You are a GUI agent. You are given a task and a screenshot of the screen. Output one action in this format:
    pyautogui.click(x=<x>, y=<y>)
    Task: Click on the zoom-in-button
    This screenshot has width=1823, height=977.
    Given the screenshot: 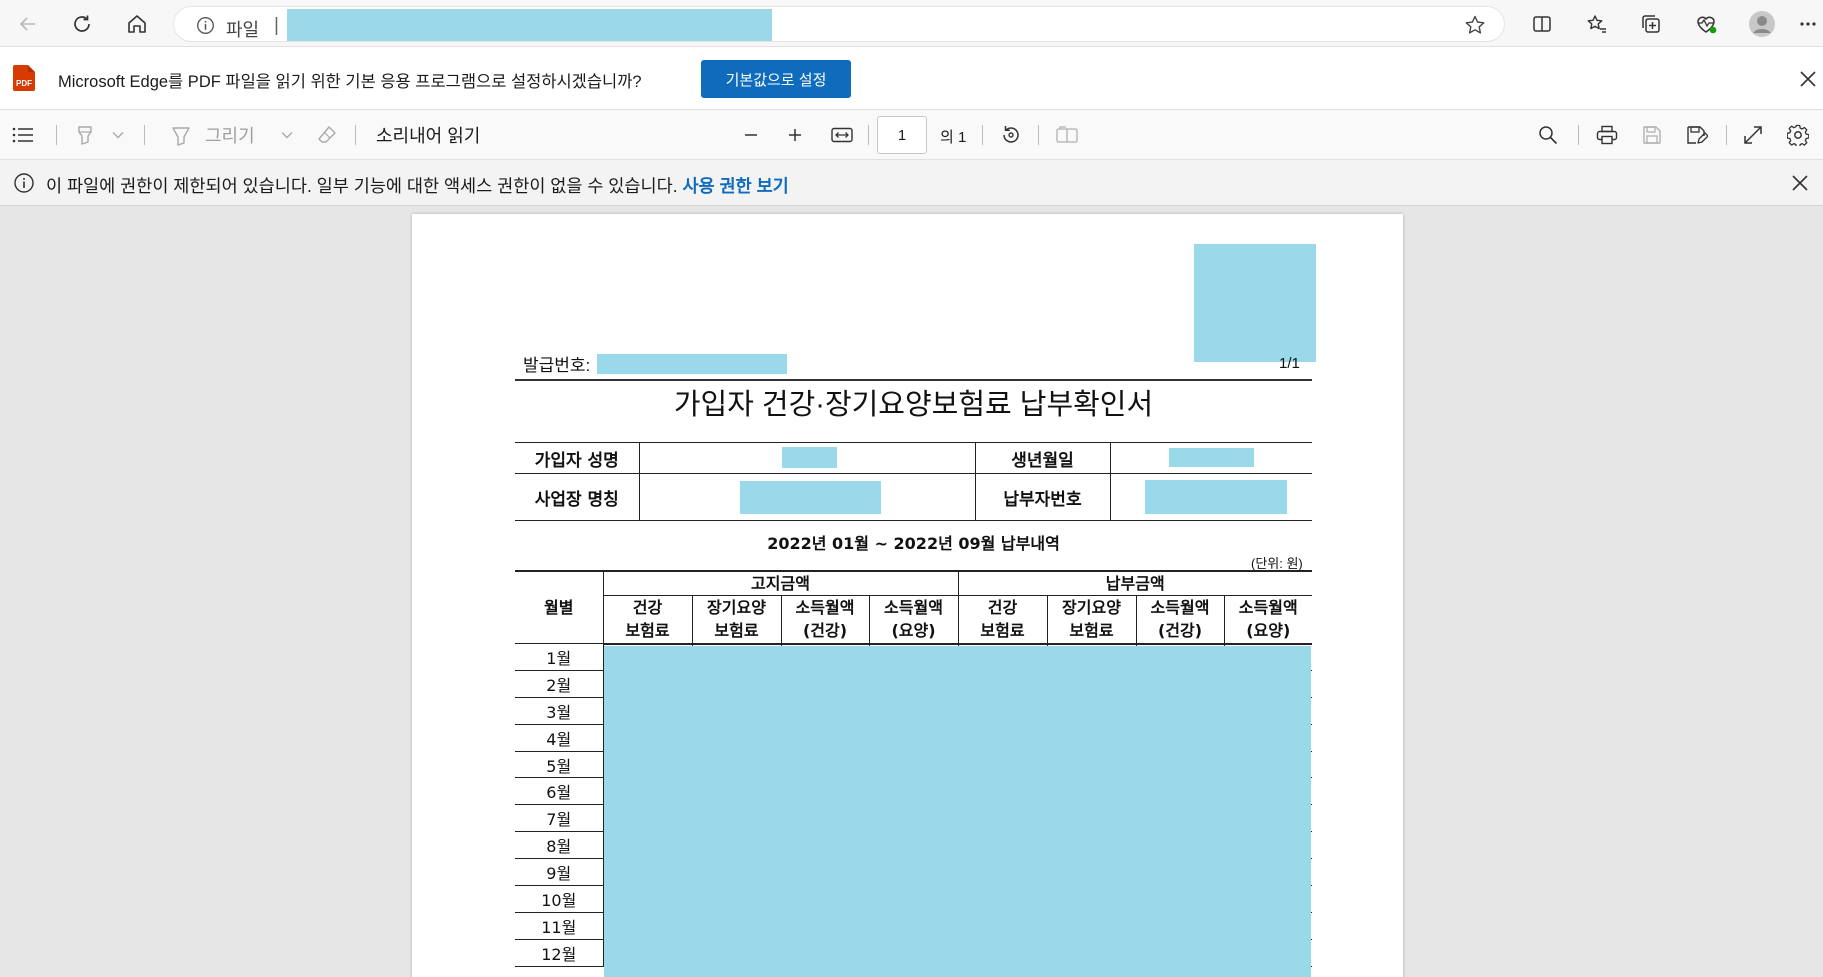 What is the action you would take?
    pyautogui.click(x=795, y=135)
    